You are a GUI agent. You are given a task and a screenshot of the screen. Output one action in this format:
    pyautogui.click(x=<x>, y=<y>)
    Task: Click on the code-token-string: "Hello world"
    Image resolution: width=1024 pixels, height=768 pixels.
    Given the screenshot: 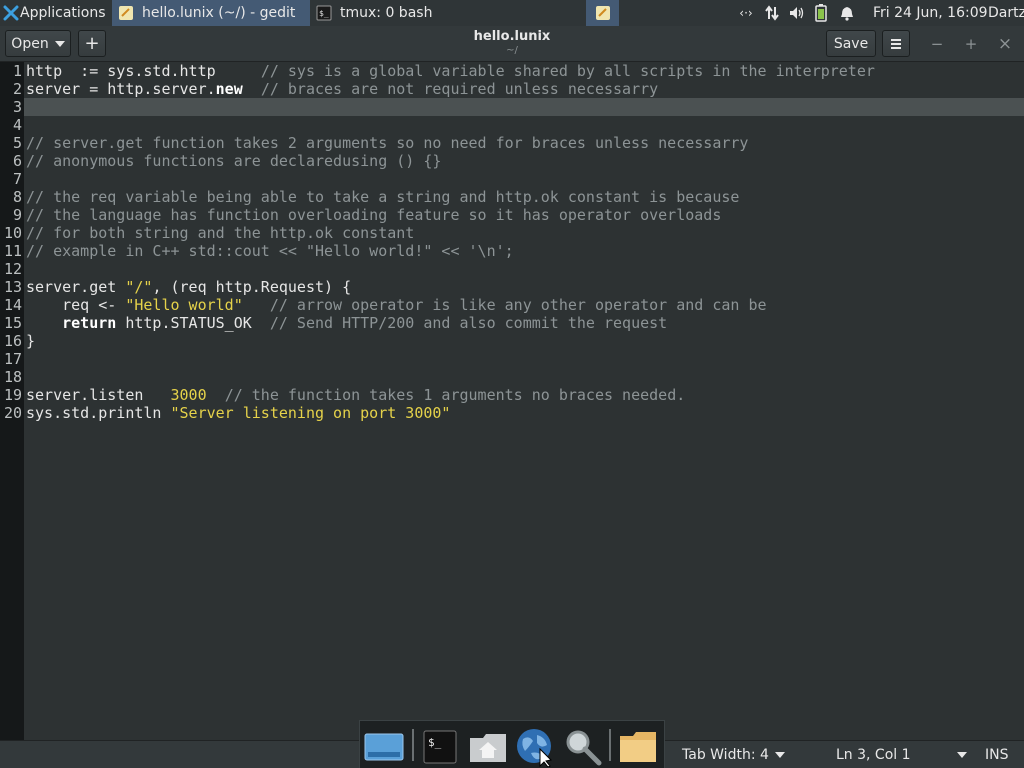 What is the action you would take?
    pyautogui.click(x=184, y=305)
    